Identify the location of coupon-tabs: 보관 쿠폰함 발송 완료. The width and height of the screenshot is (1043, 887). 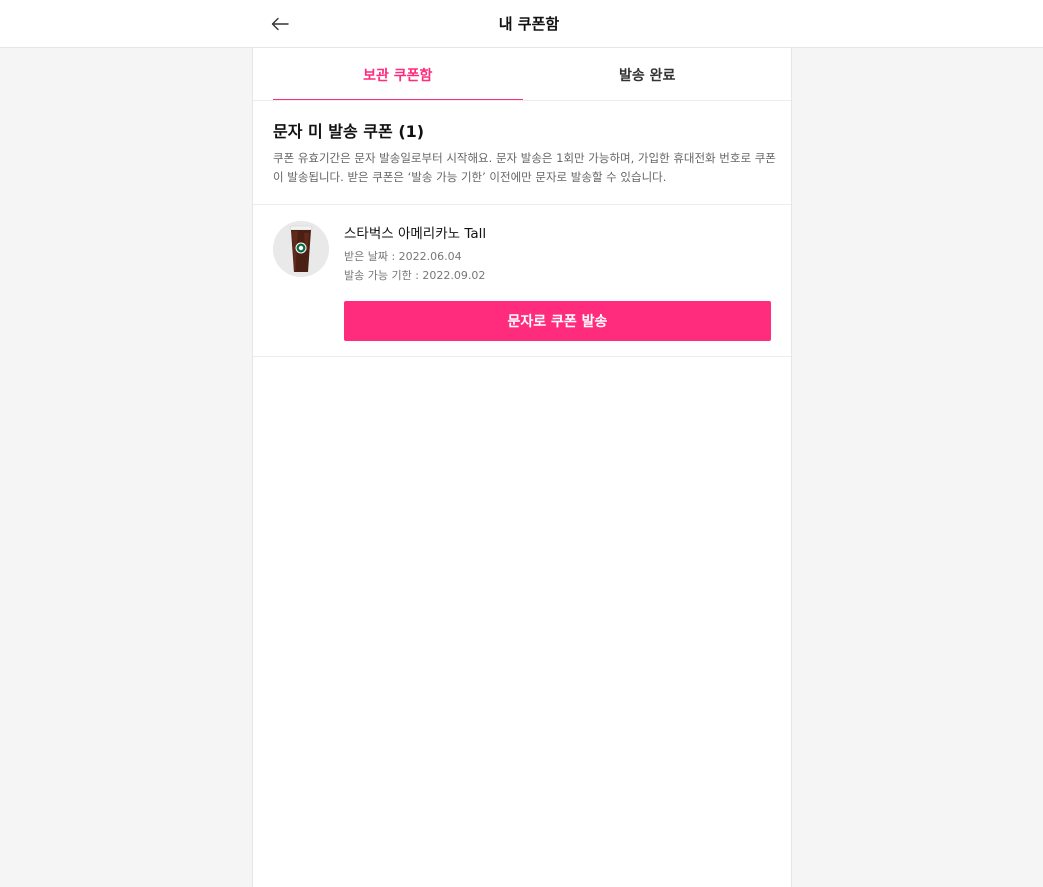
(522, 74).